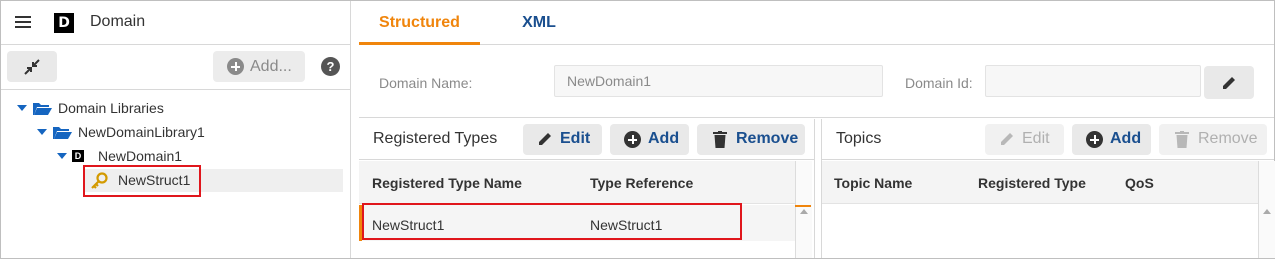  I want to click on domain-id-label: Domain Id:, so click(939, 83).